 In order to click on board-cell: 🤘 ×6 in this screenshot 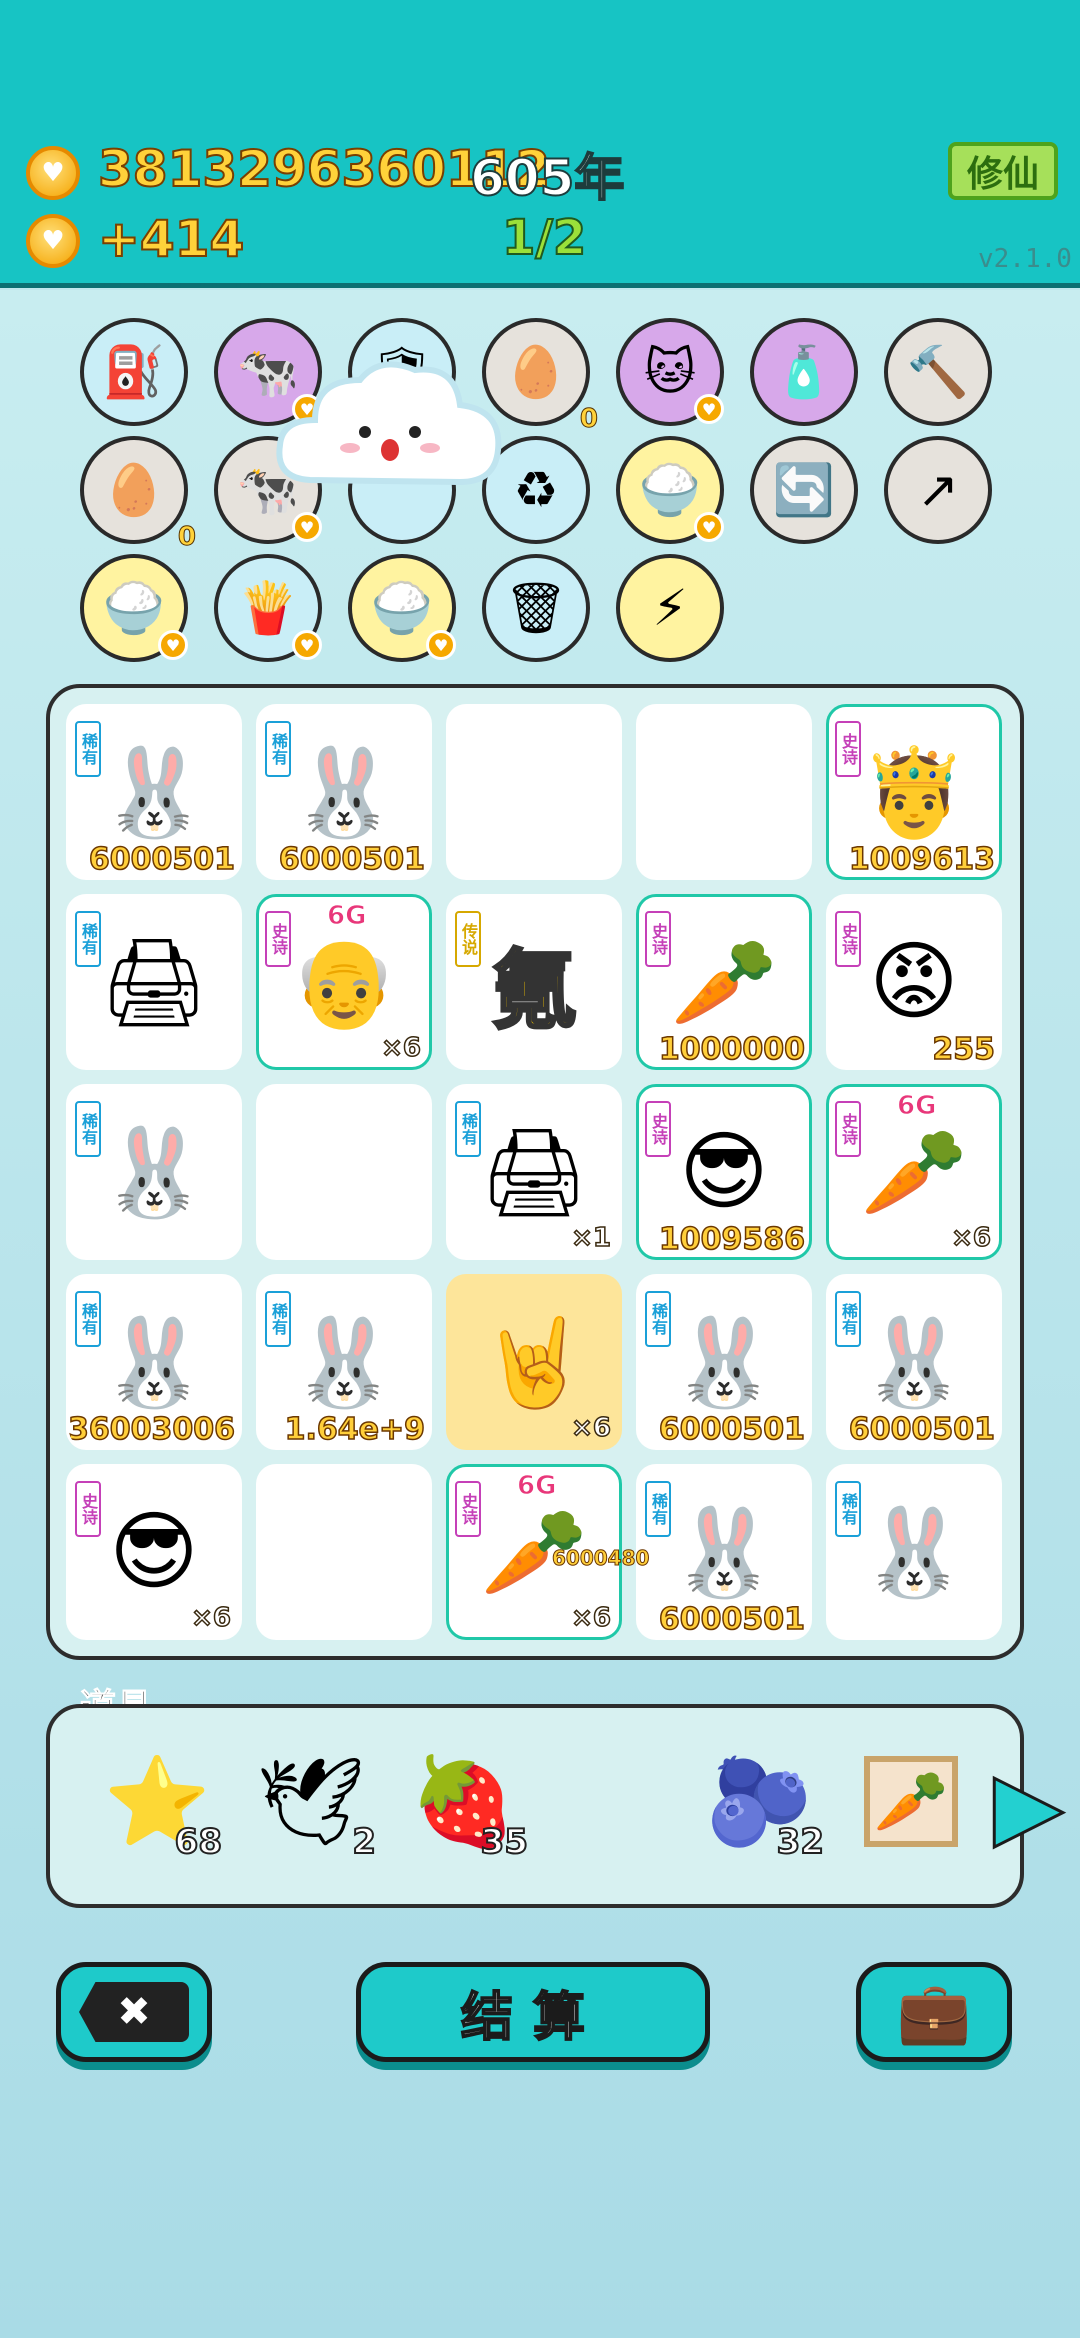, I will do `click(534, 1362)`.